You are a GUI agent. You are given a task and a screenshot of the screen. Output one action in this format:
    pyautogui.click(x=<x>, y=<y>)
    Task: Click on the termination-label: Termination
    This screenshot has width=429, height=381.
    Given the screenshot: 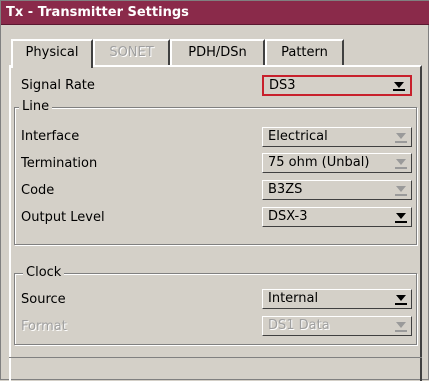 What is the action you would take?
    pyautogui.click(x=59, y=163)
    